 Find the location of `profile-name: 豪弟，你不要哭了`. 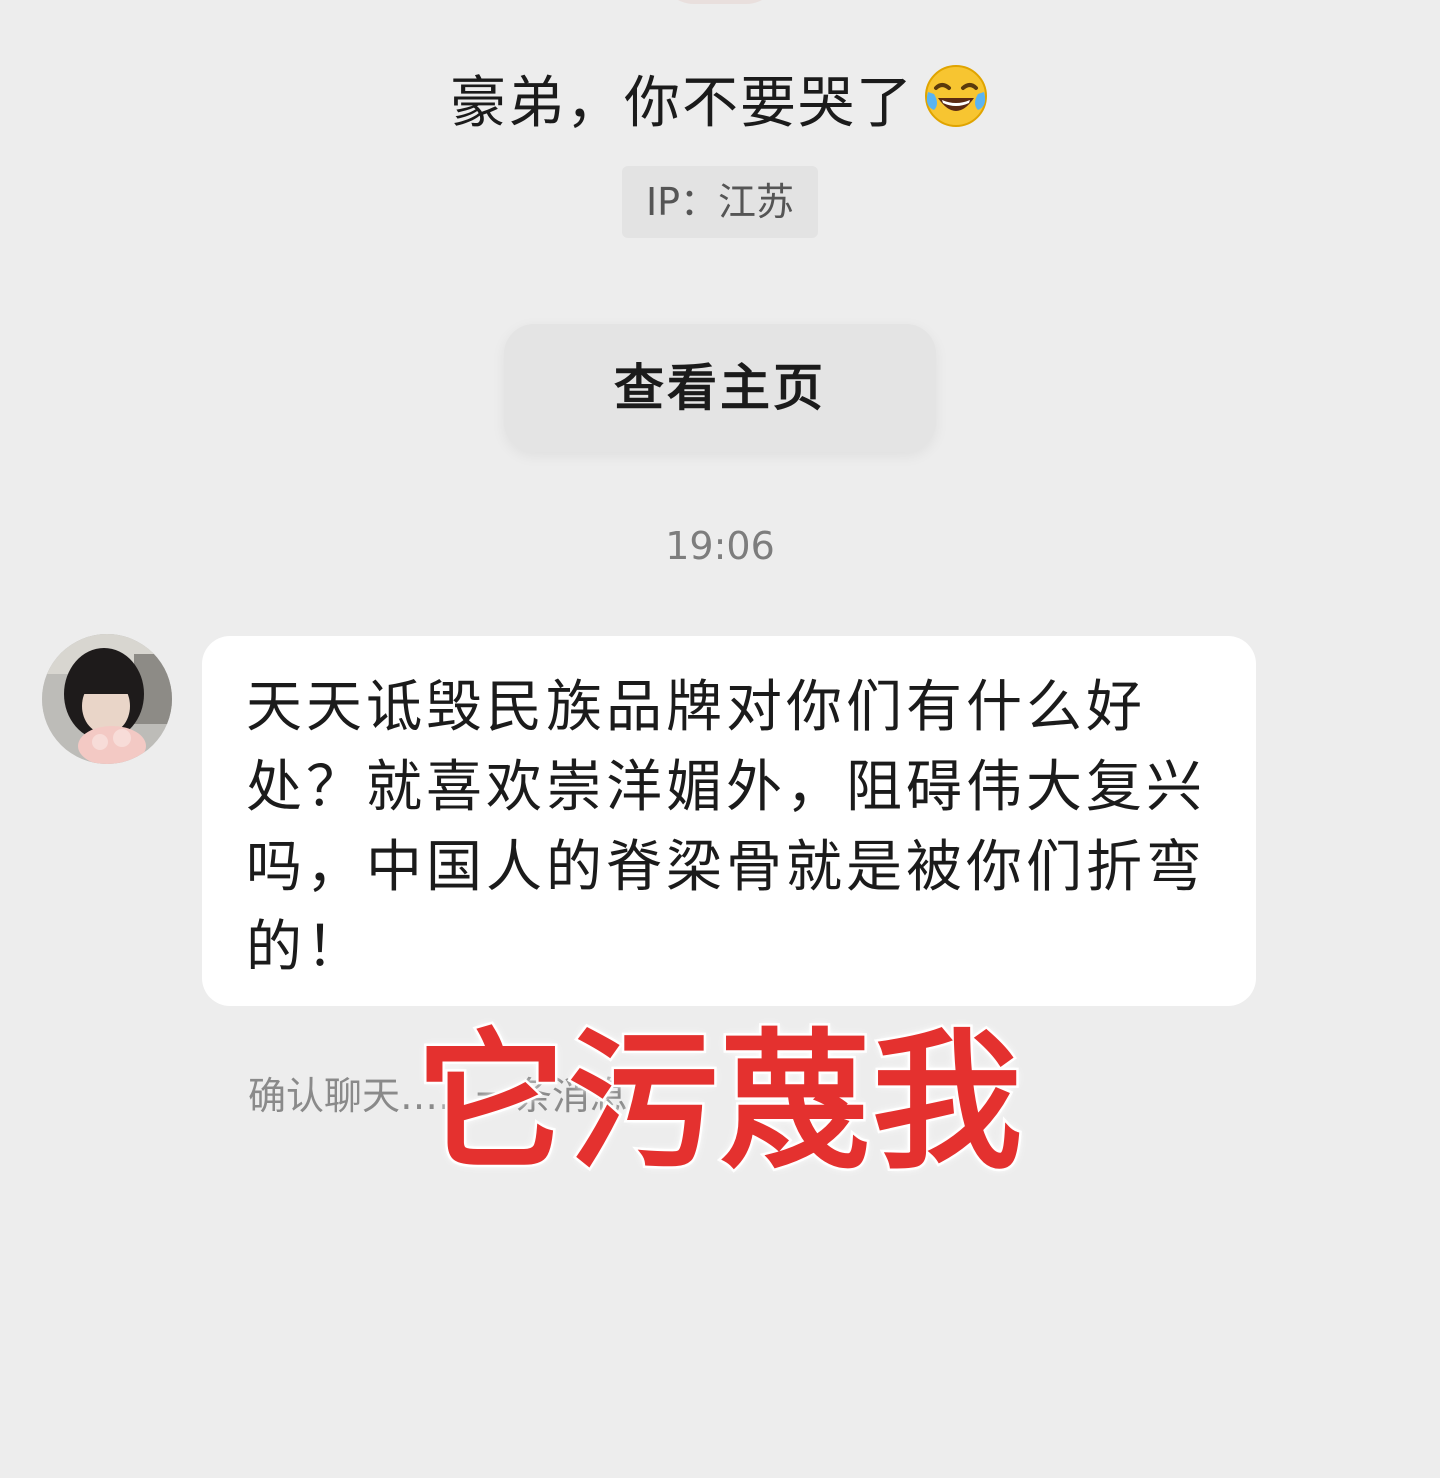

profile-name: 豪弟，你不要哭了 is located at coordinates (720, 102).